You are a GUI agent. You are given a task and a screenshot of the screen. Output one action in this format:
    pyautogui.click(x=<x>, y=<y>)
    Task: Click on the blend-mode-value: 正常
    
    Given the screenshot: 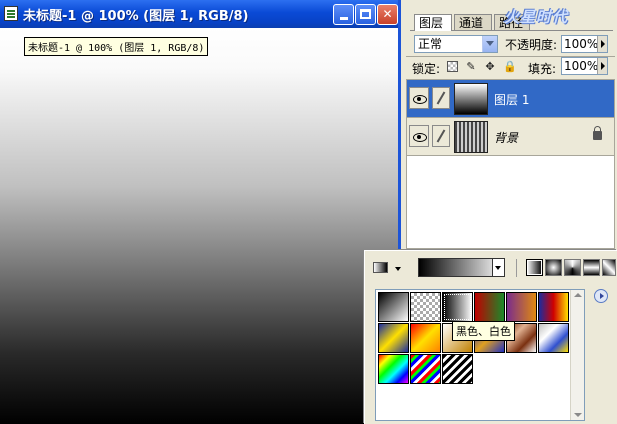 What is the action you would take?
    pyautogui.click(x=430, y=44)
    